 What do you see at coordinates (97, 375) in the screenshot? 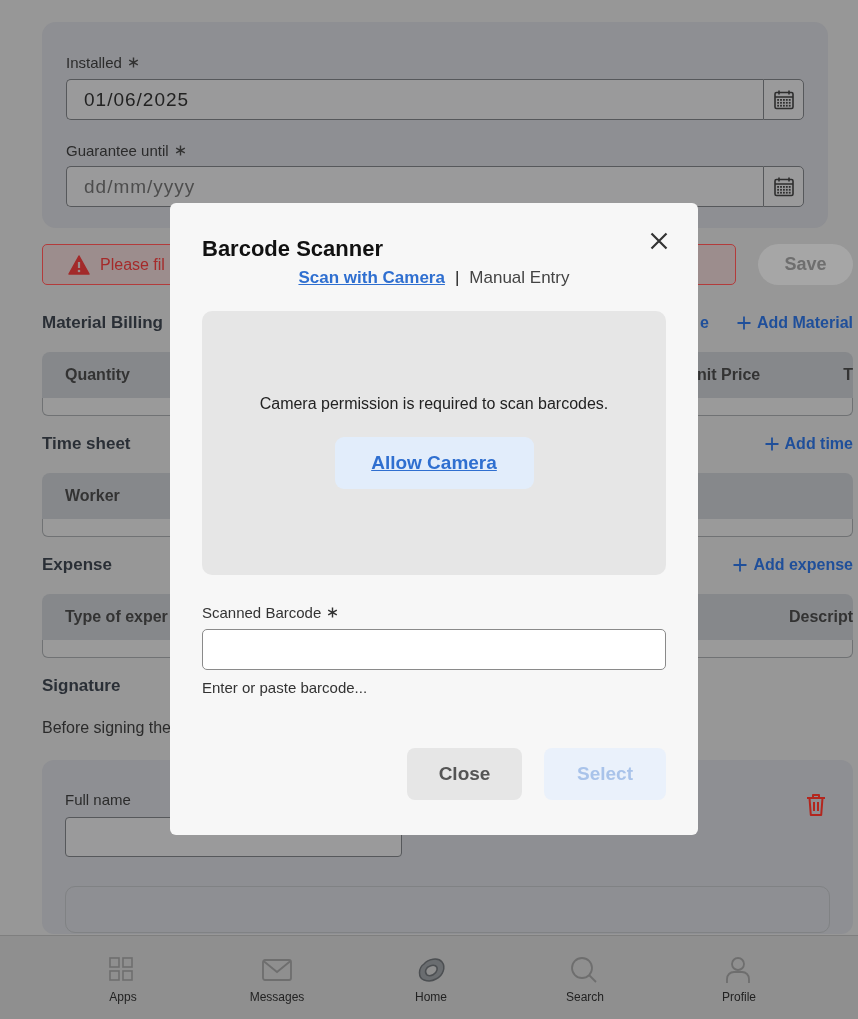
I see `column-header: Quantity` at bounding box center [97, 375].